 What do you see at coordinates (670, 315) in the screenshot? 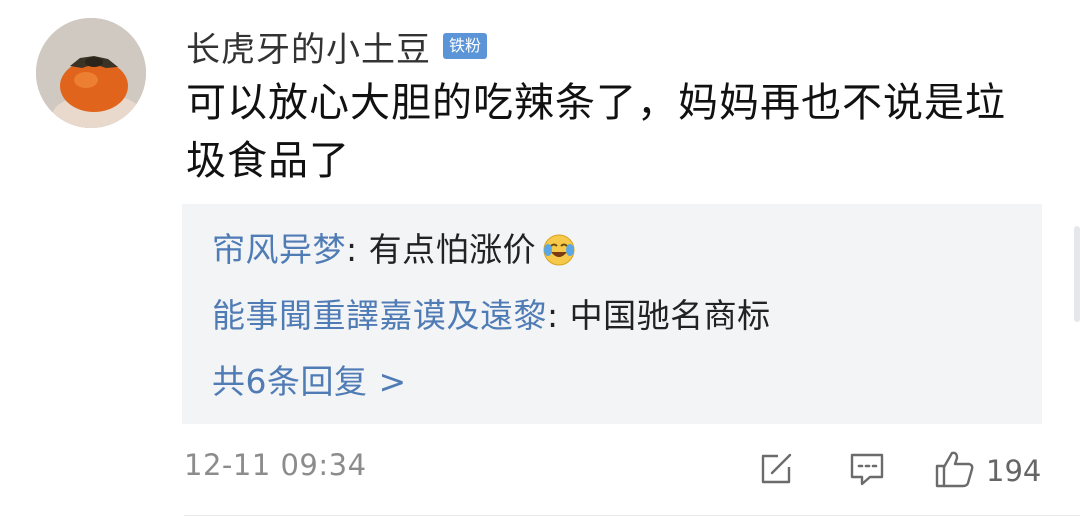
I see `reply-text: 中国驰名商标` at bounding box center [670, 315].